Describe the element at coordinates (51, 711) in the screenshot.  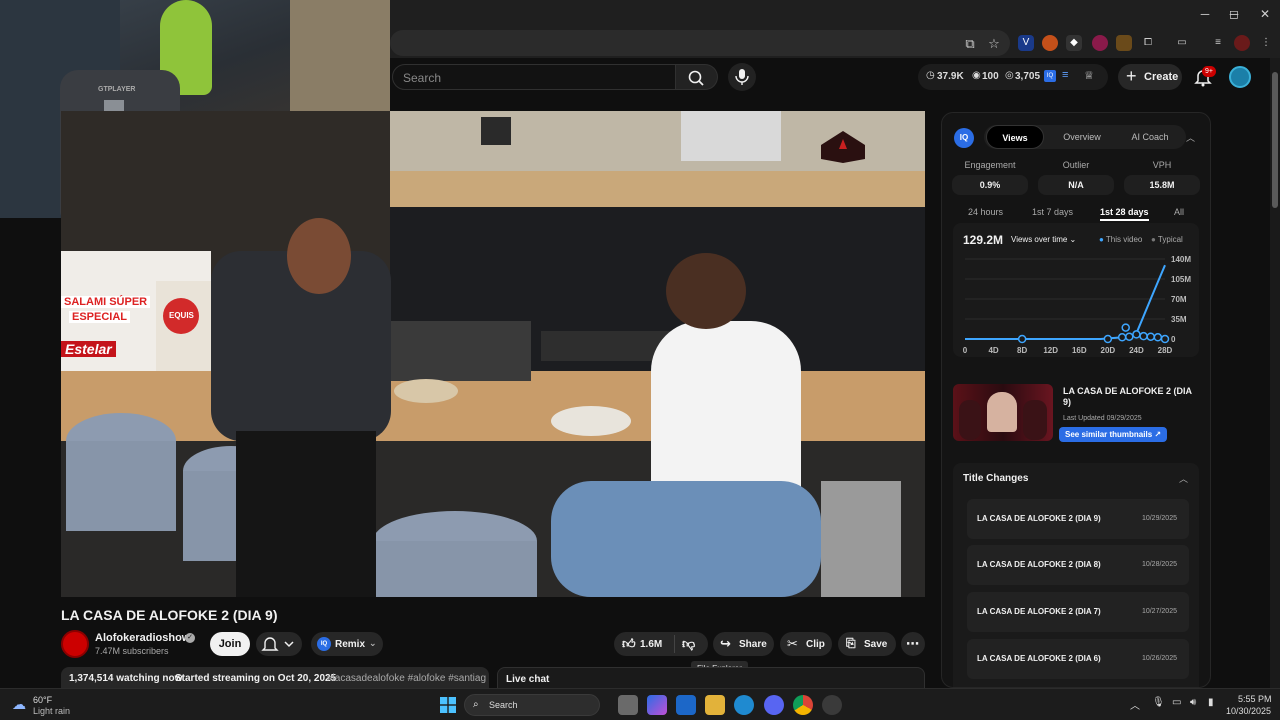
I see `weather-description: Light rain` at that location.